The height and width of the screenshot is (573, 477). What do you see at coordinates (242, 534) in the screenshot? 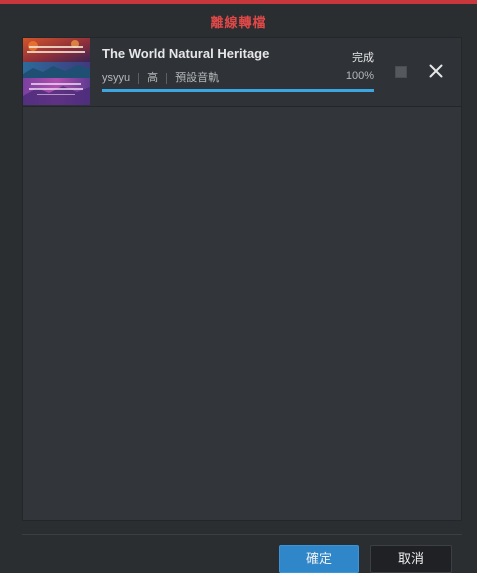
I see `footer-divider` at bounding box center [242, 534].